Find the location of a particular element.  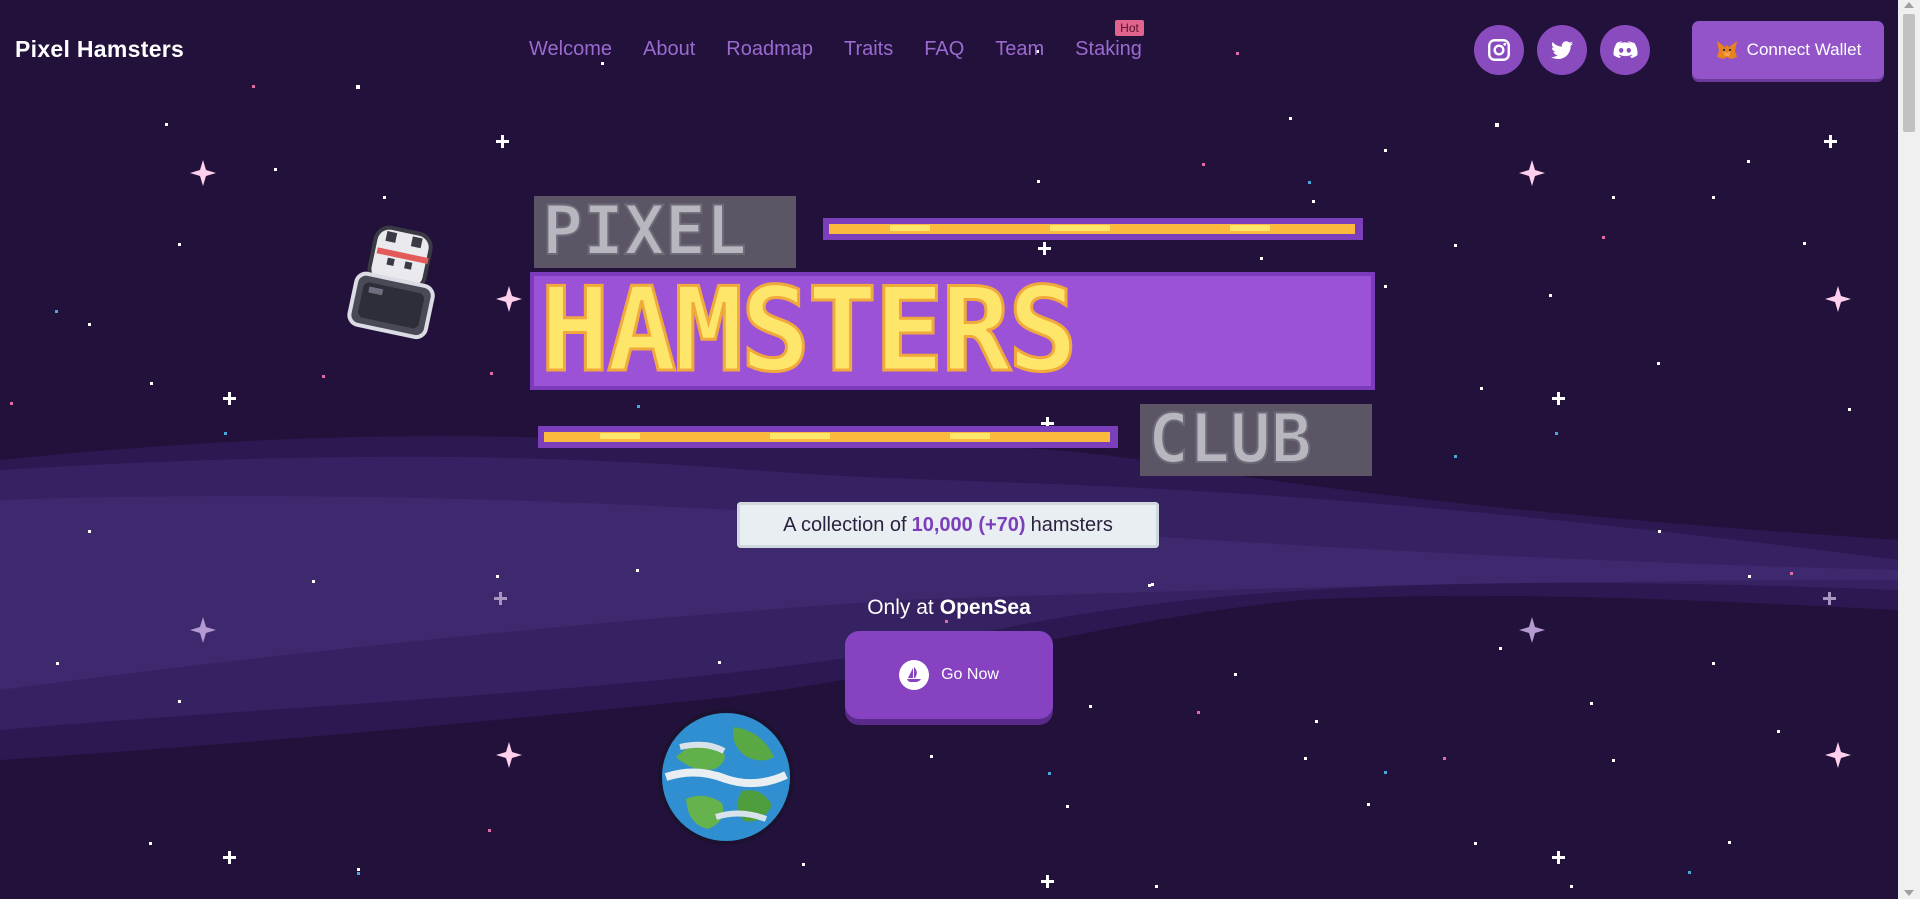

only-at-text: Only at OpenSea is located at coordinates (949, 608).